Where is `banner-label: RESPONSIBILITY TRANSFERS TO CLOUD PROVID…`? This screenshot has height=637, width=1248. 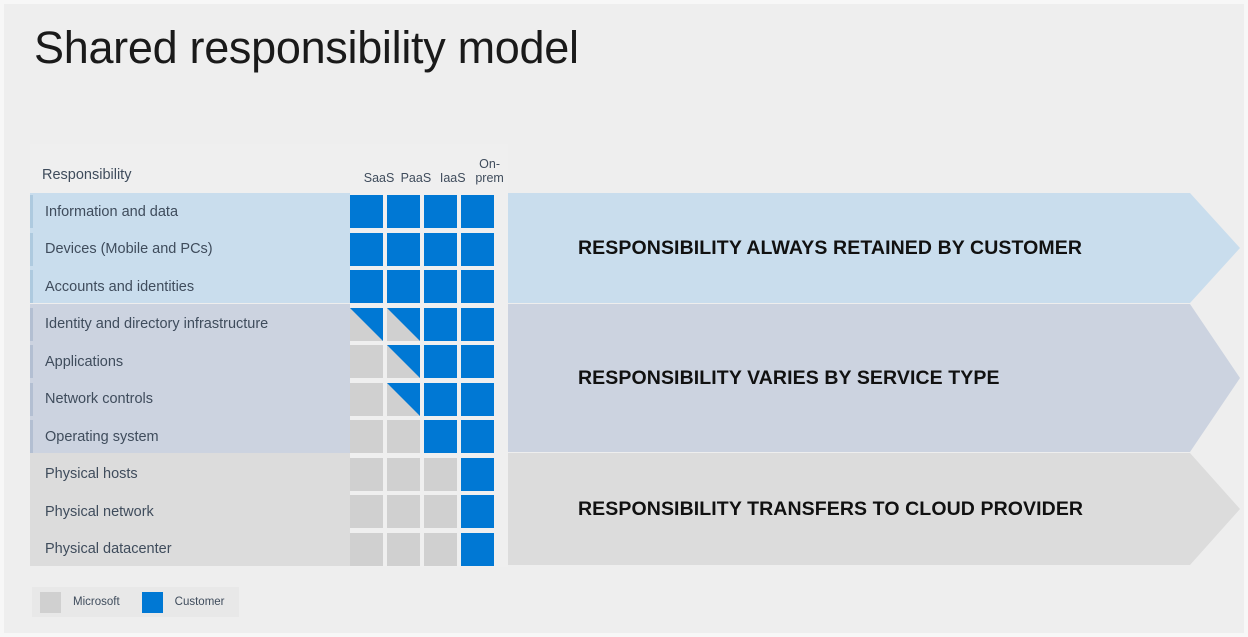 banner-label: RESPONSIBILITY TRANSFERS TO CLOUD PROVID… is located at coordinates (831, 508).